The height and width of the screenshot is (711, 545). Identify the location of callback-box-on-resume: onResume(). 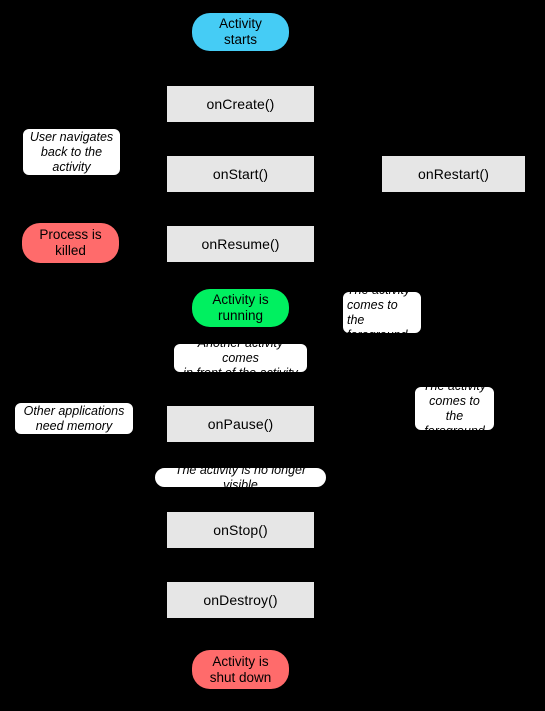
(240, 244).